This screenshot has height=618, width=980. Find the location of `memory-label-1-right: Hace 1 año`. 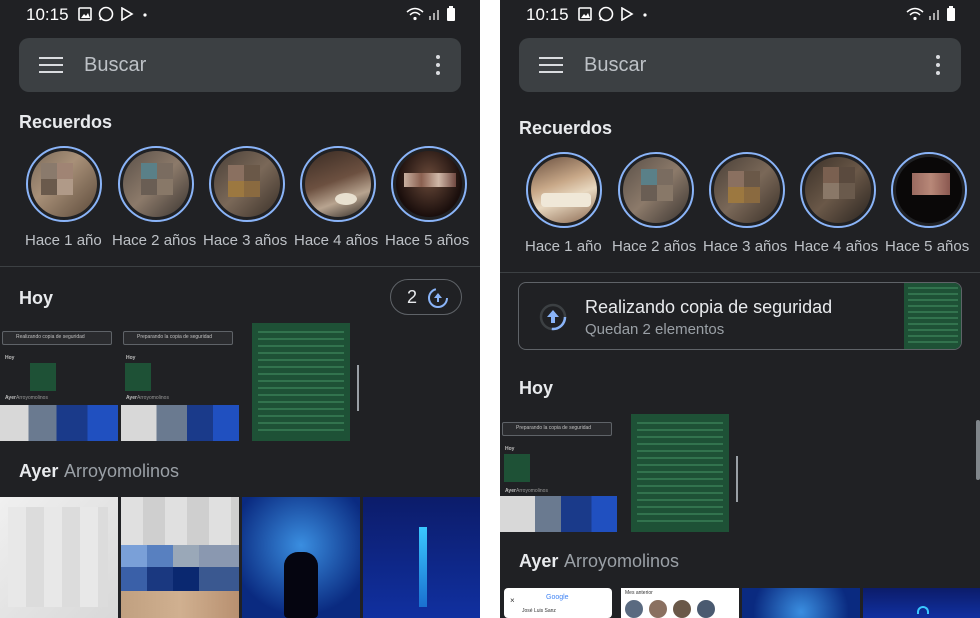

memory-label-1-right: Hace 1 año is located at coordinates (563, 246).